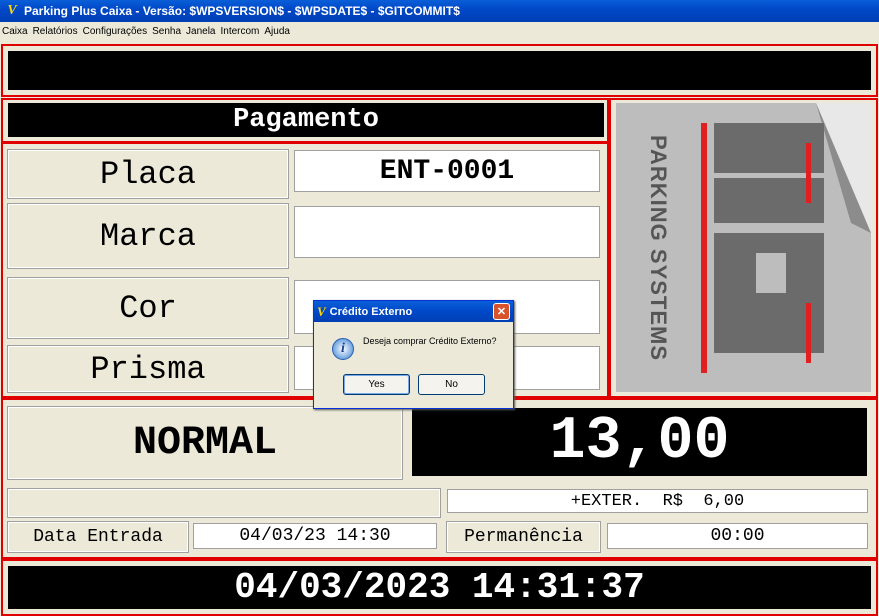  I want to click on dialog-title: Crédito Externo, so click(371, 311).